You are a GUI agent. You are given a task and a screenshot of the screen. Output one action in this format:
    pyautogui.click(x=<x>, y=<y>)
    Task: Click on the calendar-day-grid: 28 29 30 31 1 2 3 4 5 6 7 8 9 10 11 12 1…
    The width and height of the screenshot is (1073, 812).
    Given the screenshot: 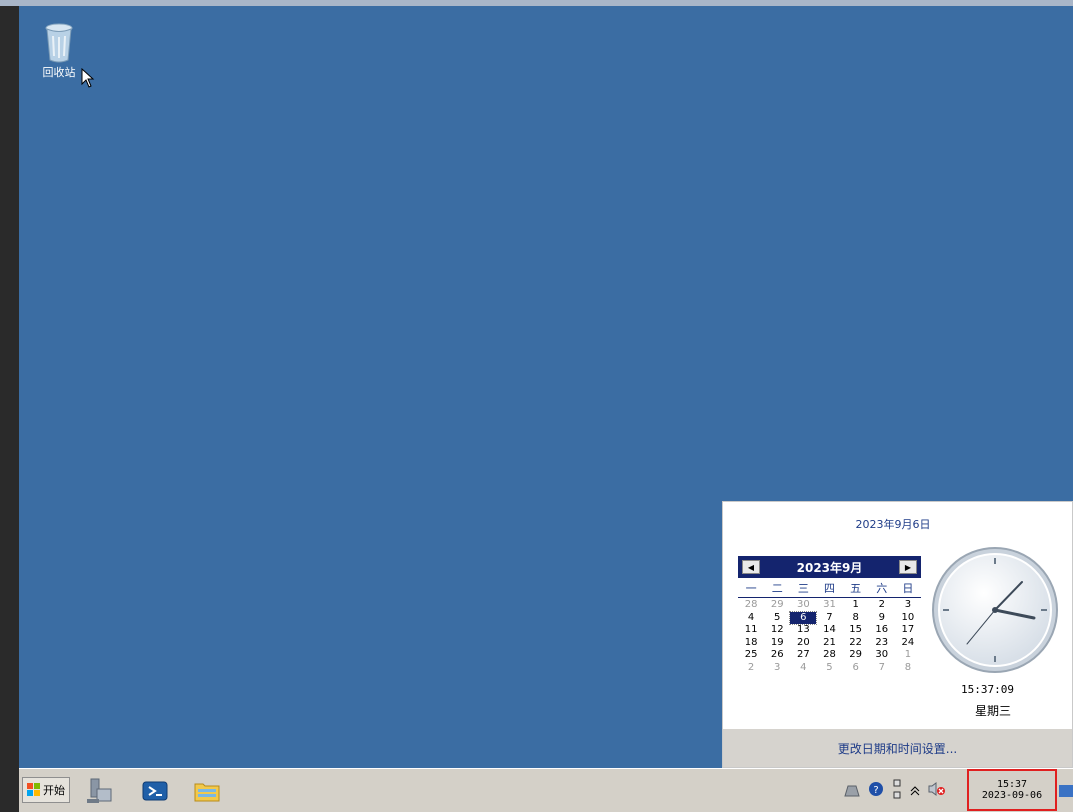 What is the action you would take?
    pyautogui.click(x=829, y=636)
    